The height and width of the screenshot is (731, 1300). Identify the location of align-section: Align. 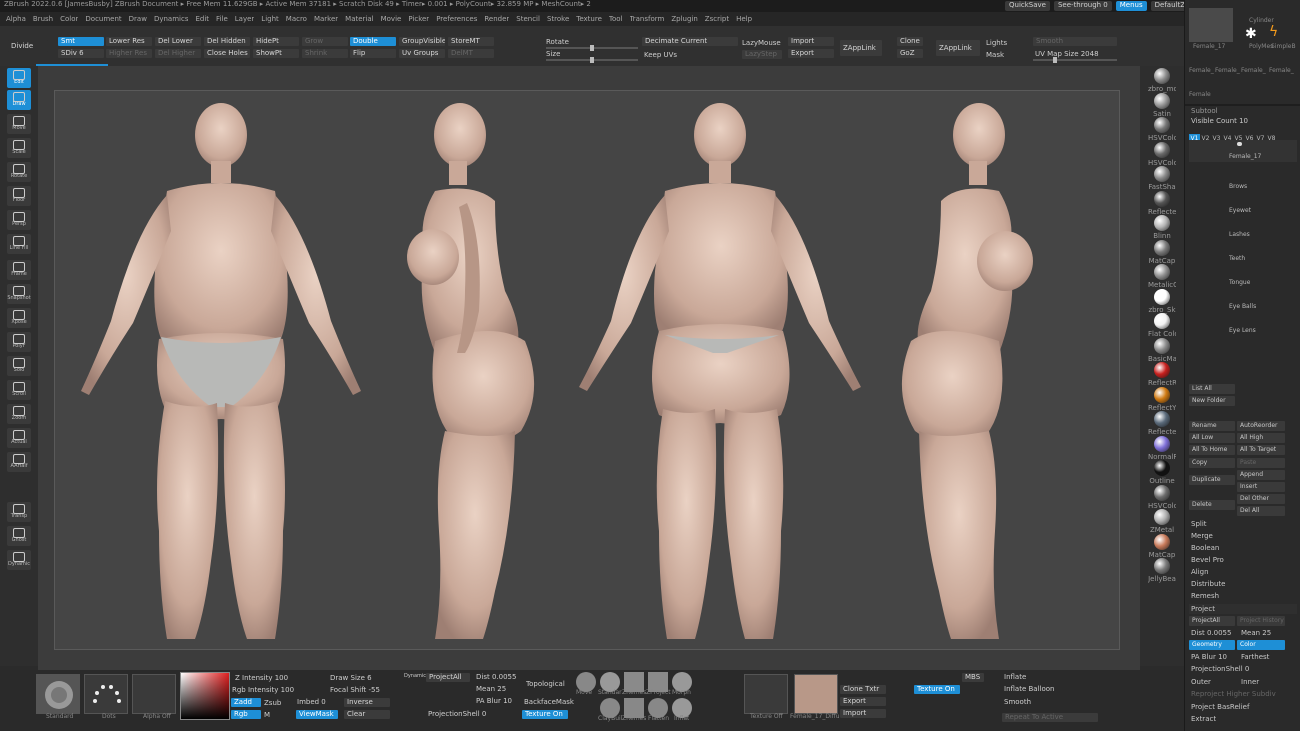
(1243, 572).